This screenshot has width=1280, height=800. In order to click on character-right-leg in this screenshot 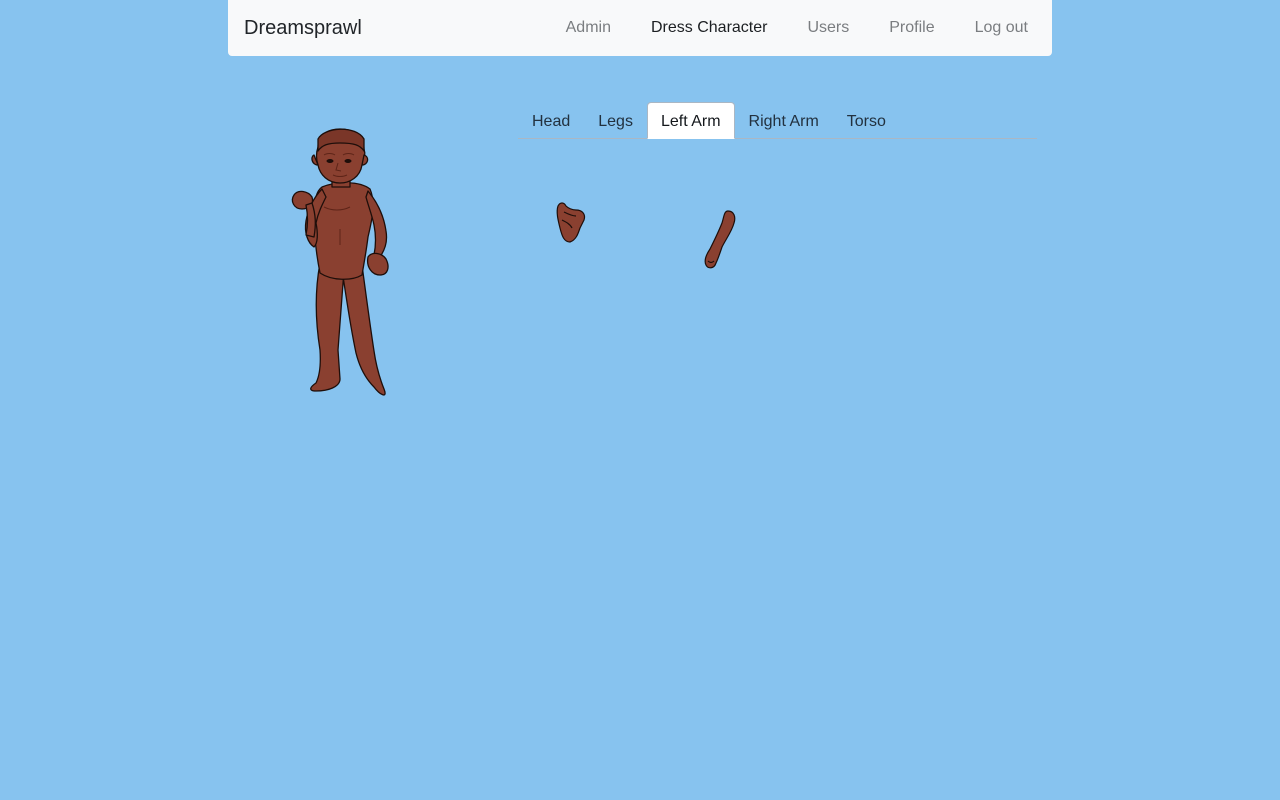, I will do `click(363, 330)`.